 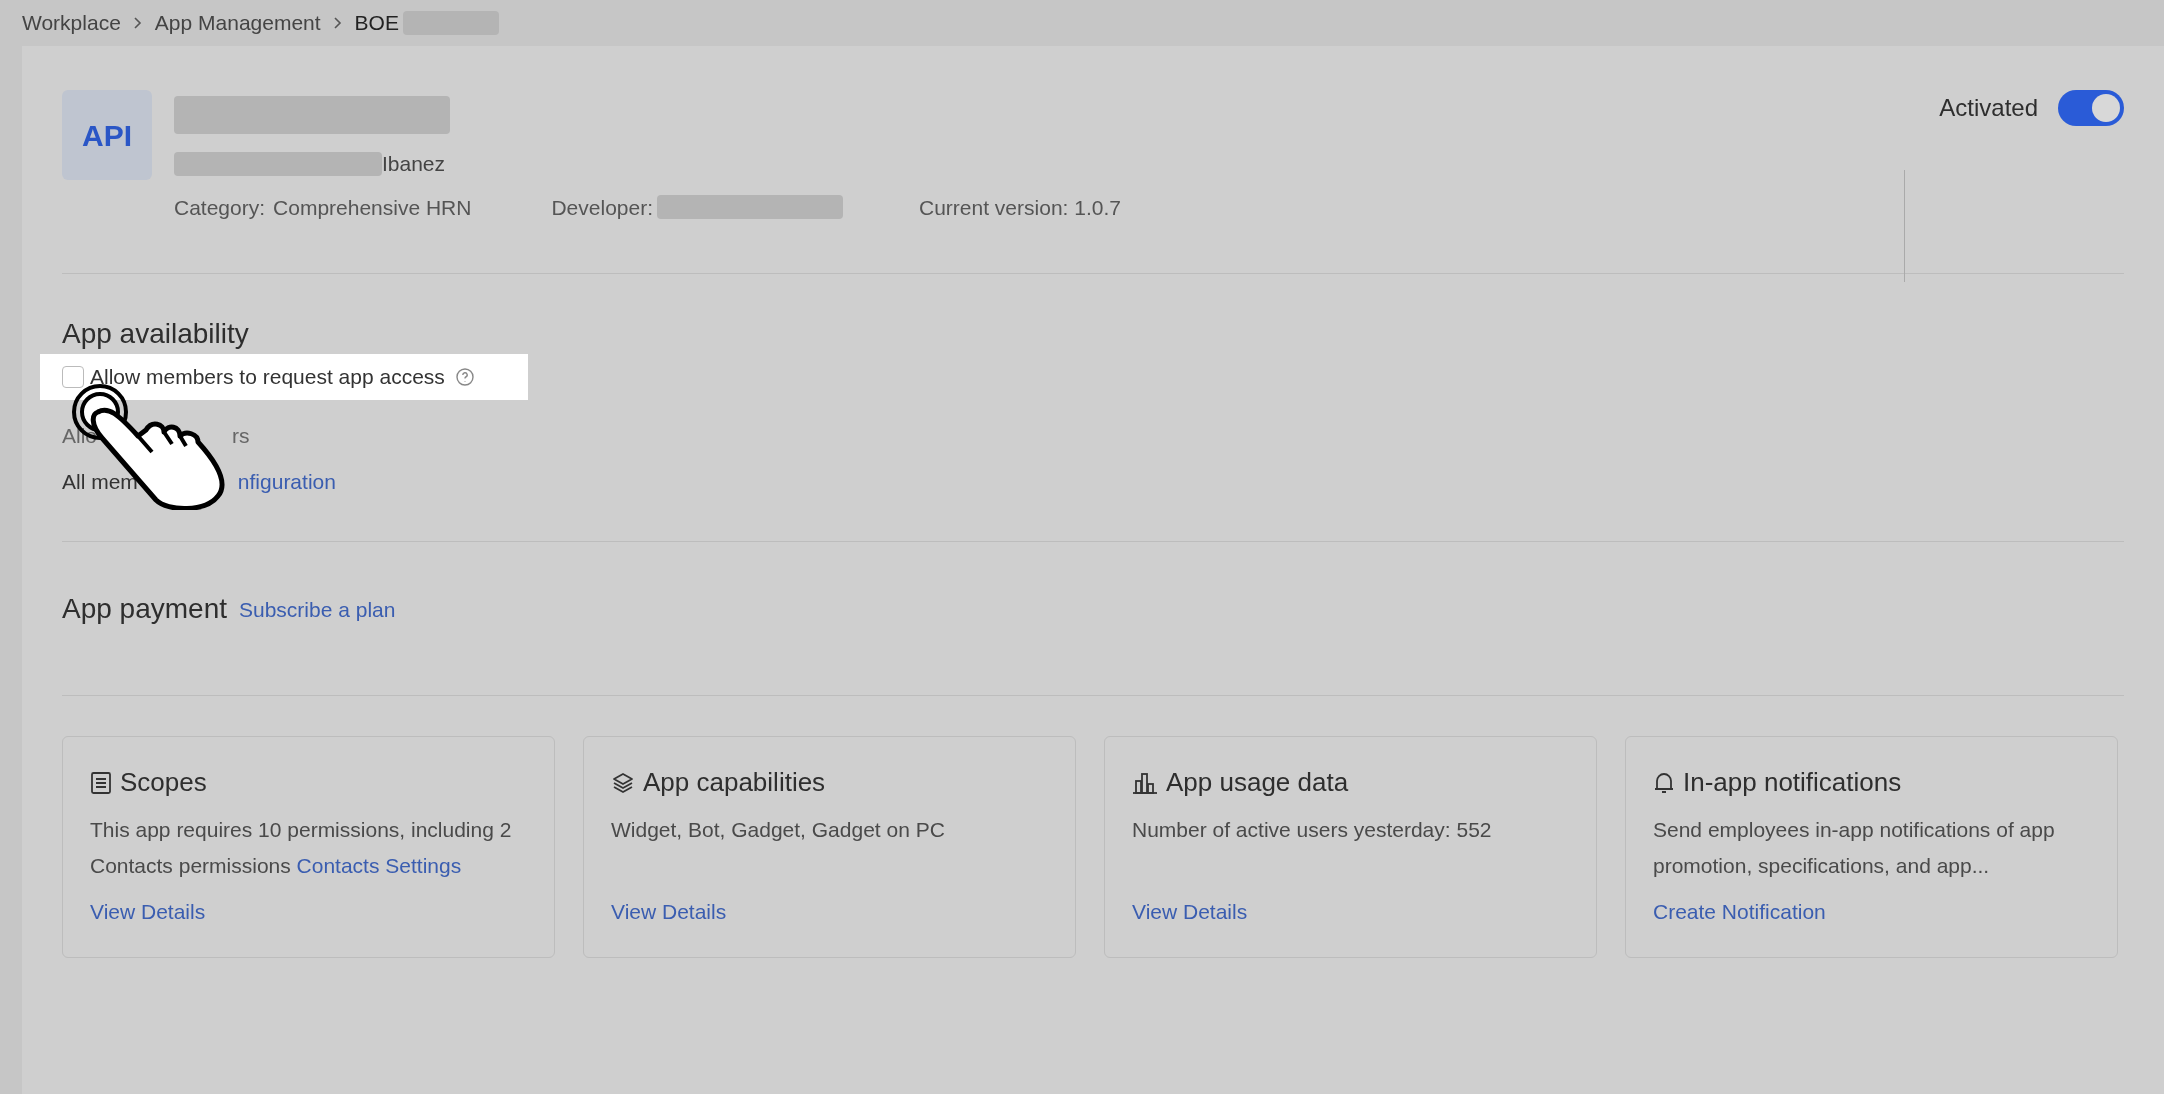 I want to click on activation-label: Activated, so click(x=1988, y=108).